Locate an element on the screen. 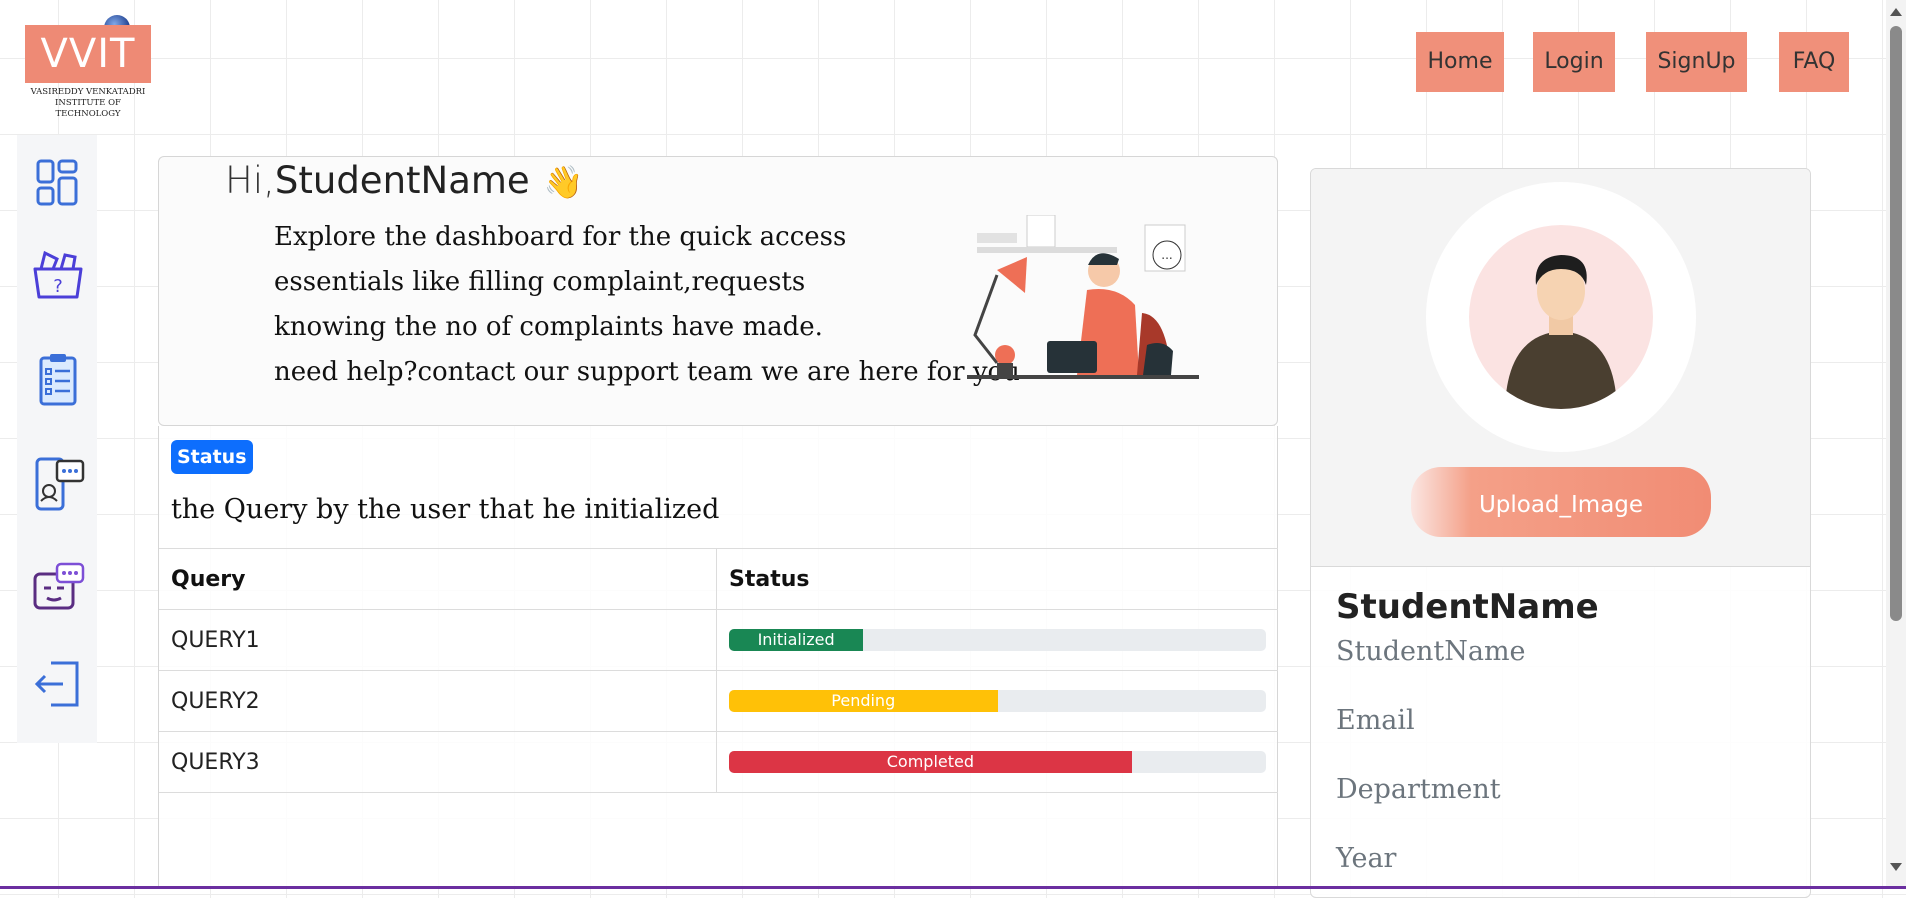 The width and height of the screenshot is (1906, 898). query-cell: QUERY2 is located at coordinates (438, 701).